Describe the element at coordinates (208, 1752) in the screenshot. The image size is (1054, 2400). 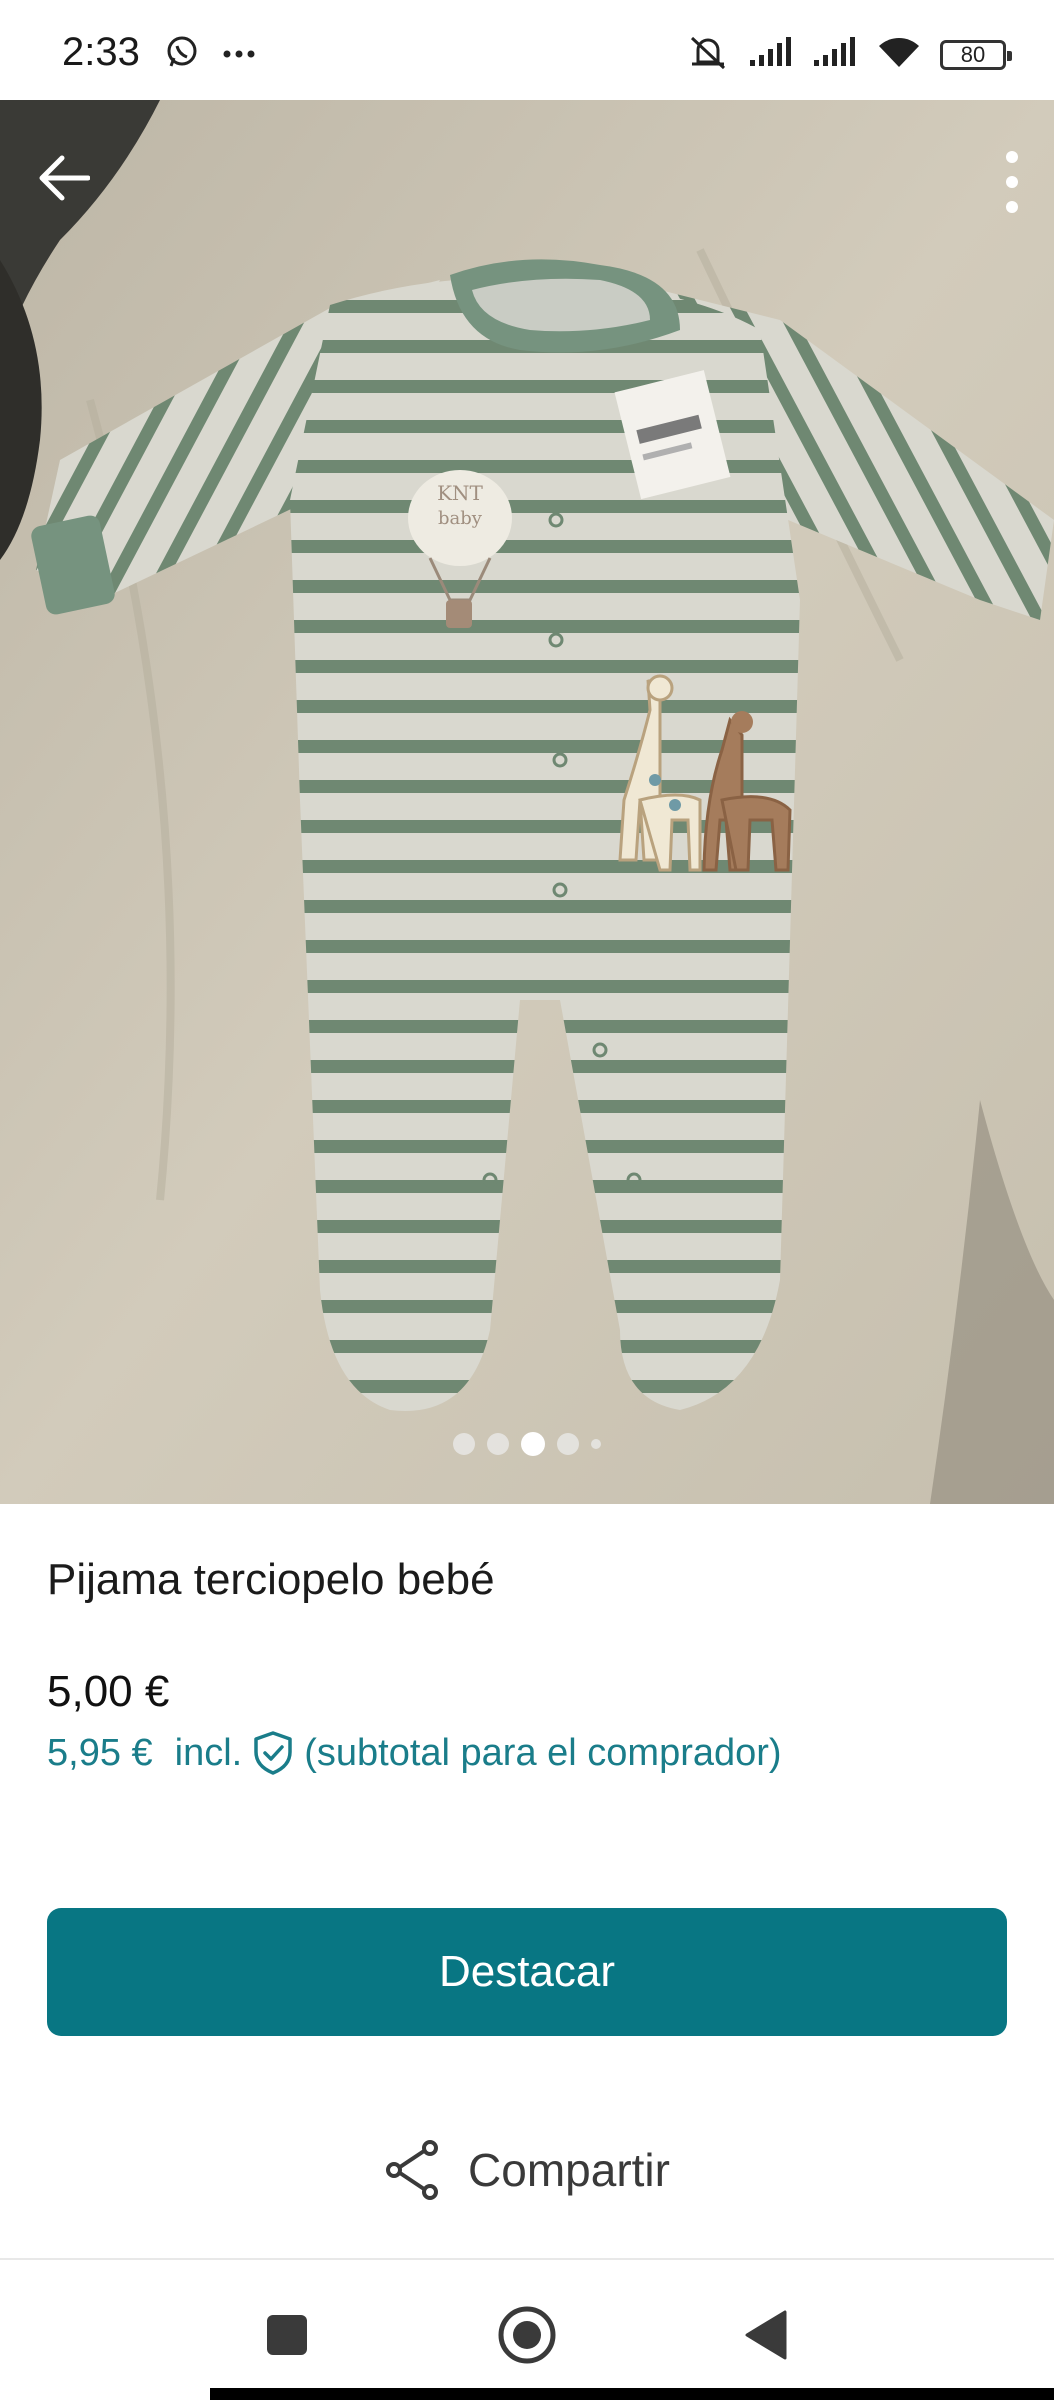
I see `incl-label: incl.` at that location.